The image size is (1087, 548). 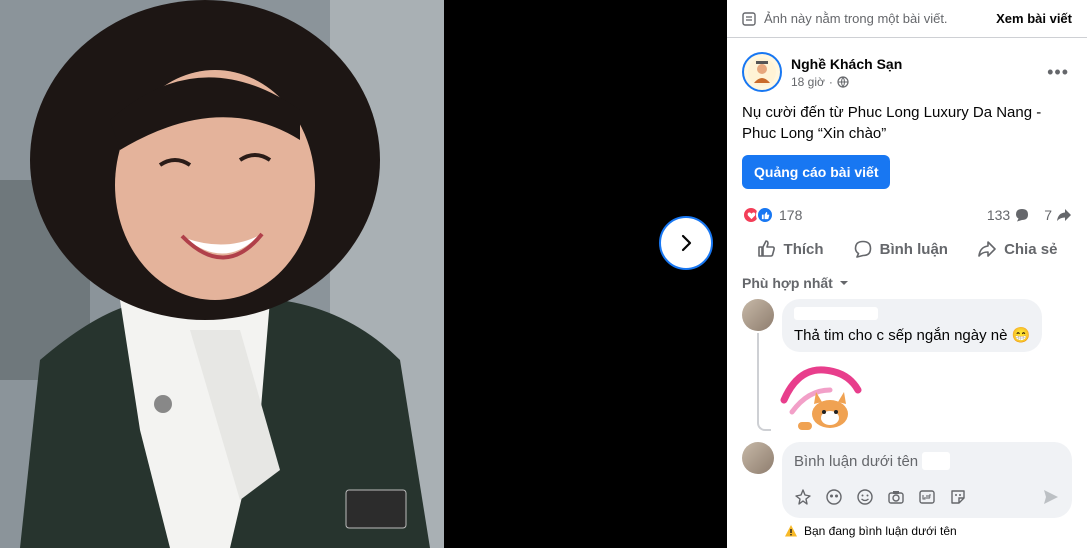 I want to click on dog-sticker-image, so click(x=821, y=398).